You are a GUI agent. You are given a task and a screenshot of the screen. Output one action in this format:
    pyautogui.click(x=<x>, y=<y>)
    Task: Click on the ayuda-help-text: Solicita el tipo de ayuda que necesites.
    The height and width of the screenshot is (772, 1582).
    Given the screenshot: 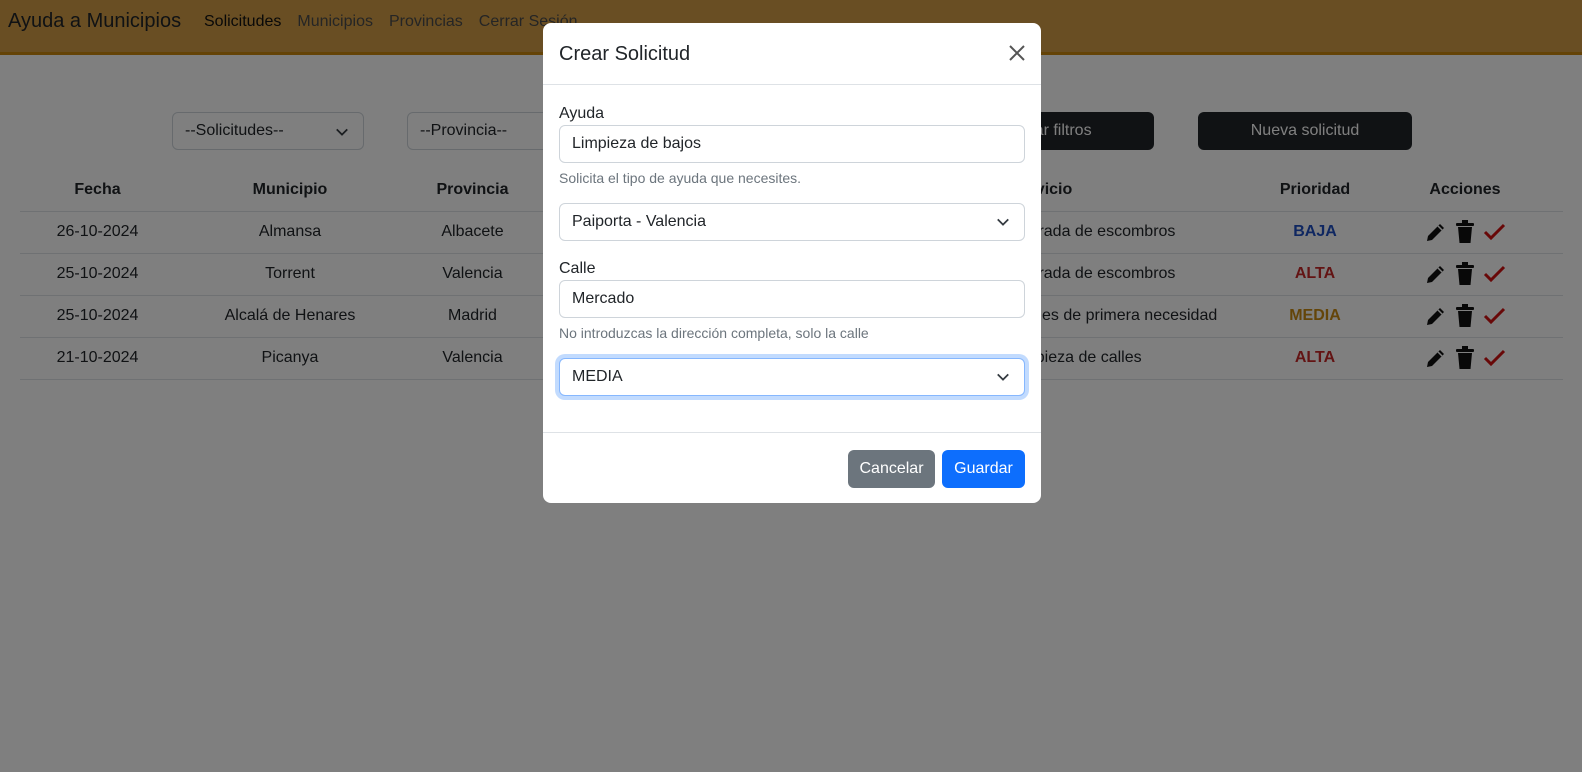 What is the action you would take?
    pyautogui.click(x=680, y=178)
    